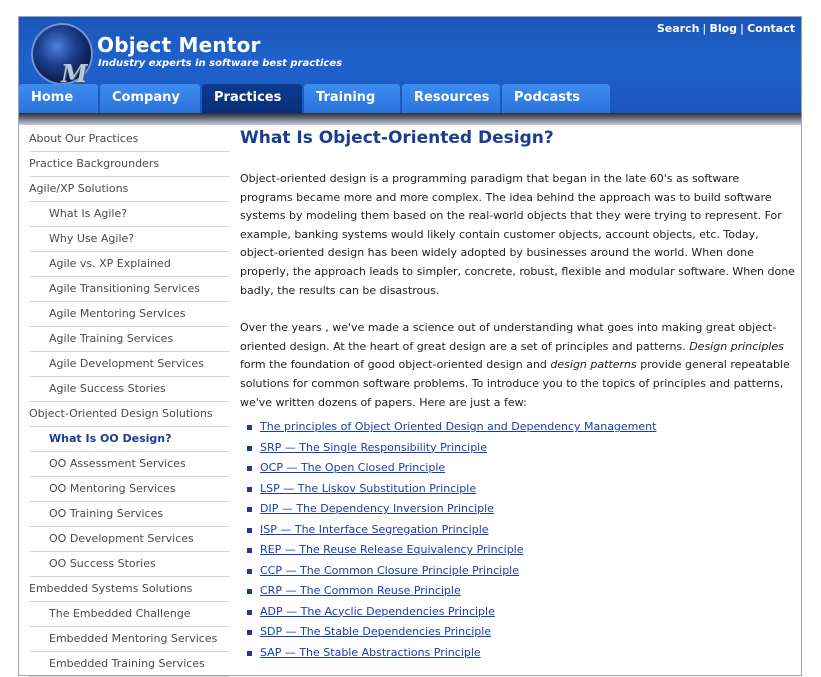 The width and height of the screenshot is (821, 677). What do you see at coordinates (410, 119) in the screenshot?
I see `header-shadow-bar` at bounding box center [410, 119].